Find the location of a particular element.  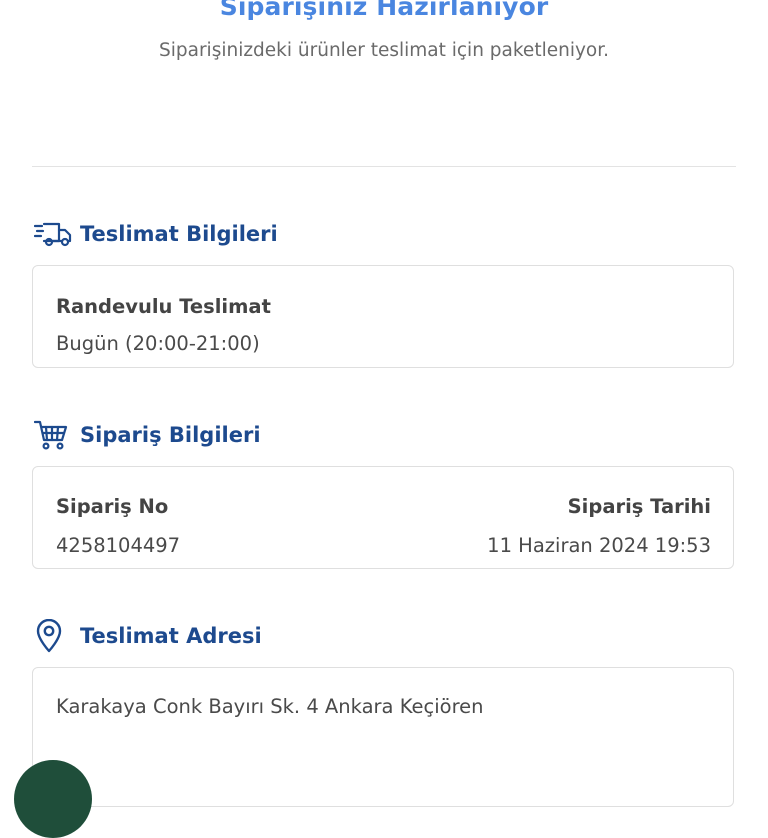

order-number-label: Sipariş No is located at coordinates (112, 506).